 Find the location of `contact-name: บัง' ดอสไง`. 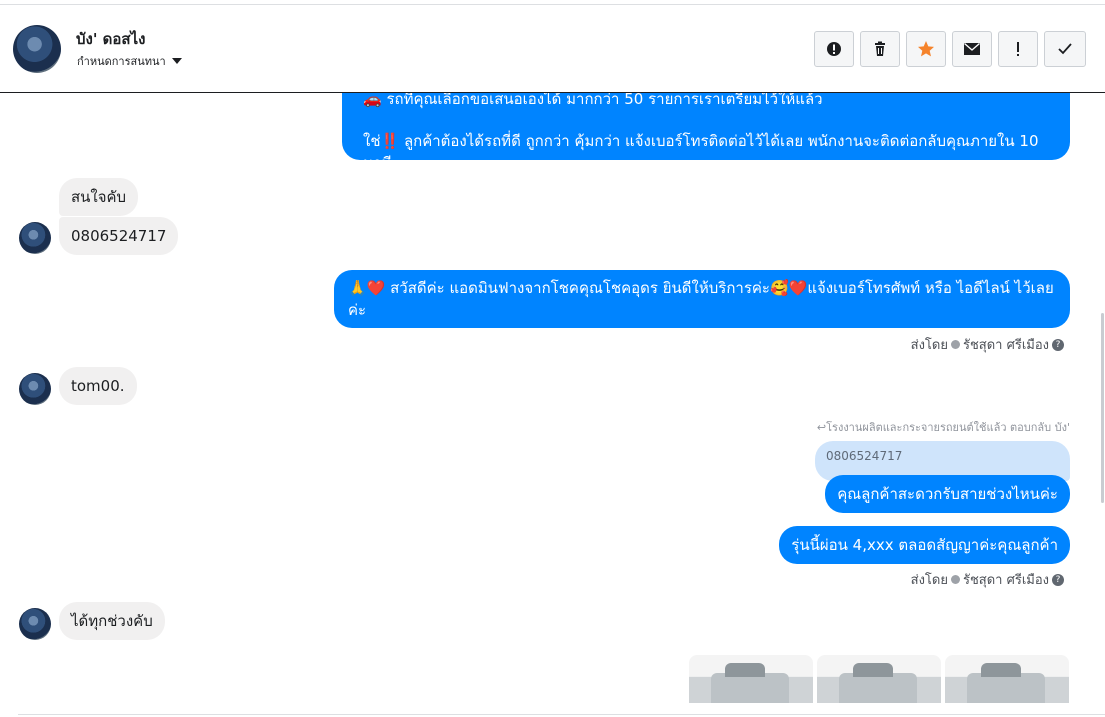

contact-name: บัง' ดอสไง is located at coordinates (110, 39).